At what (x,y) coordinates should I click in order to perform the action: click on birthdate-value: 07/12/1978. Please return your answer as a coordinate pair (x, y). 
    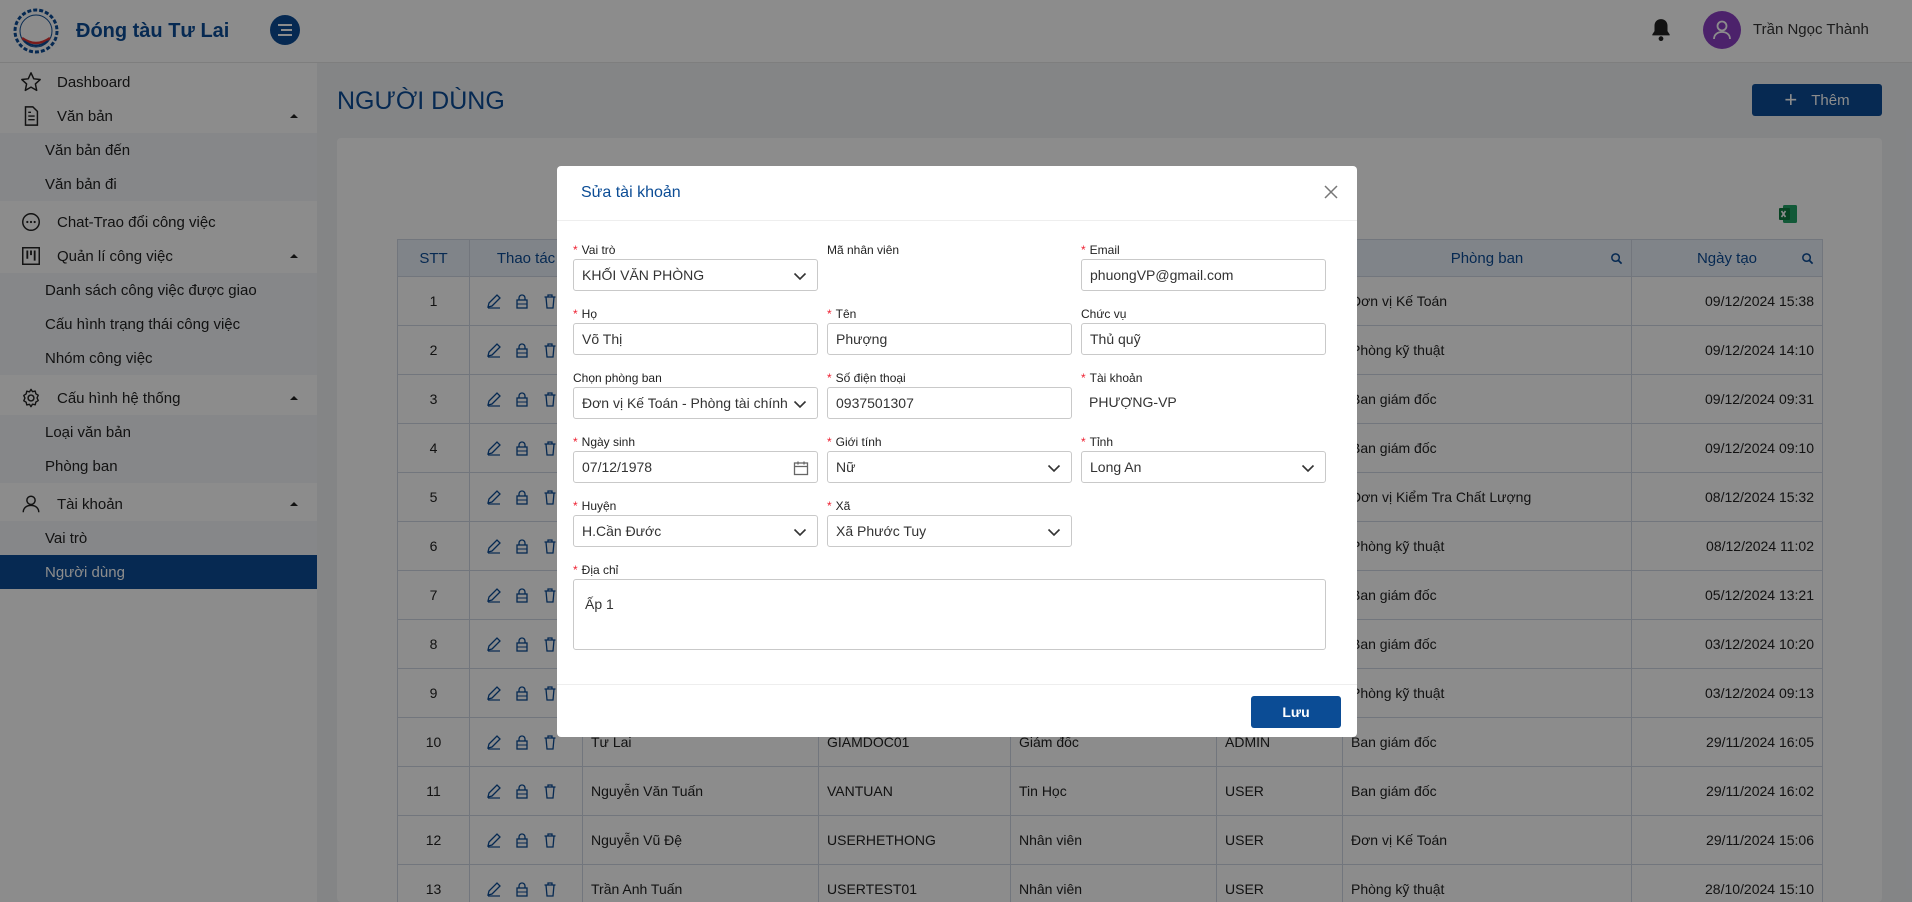
    Looking at the image, I should click on (617, 467).